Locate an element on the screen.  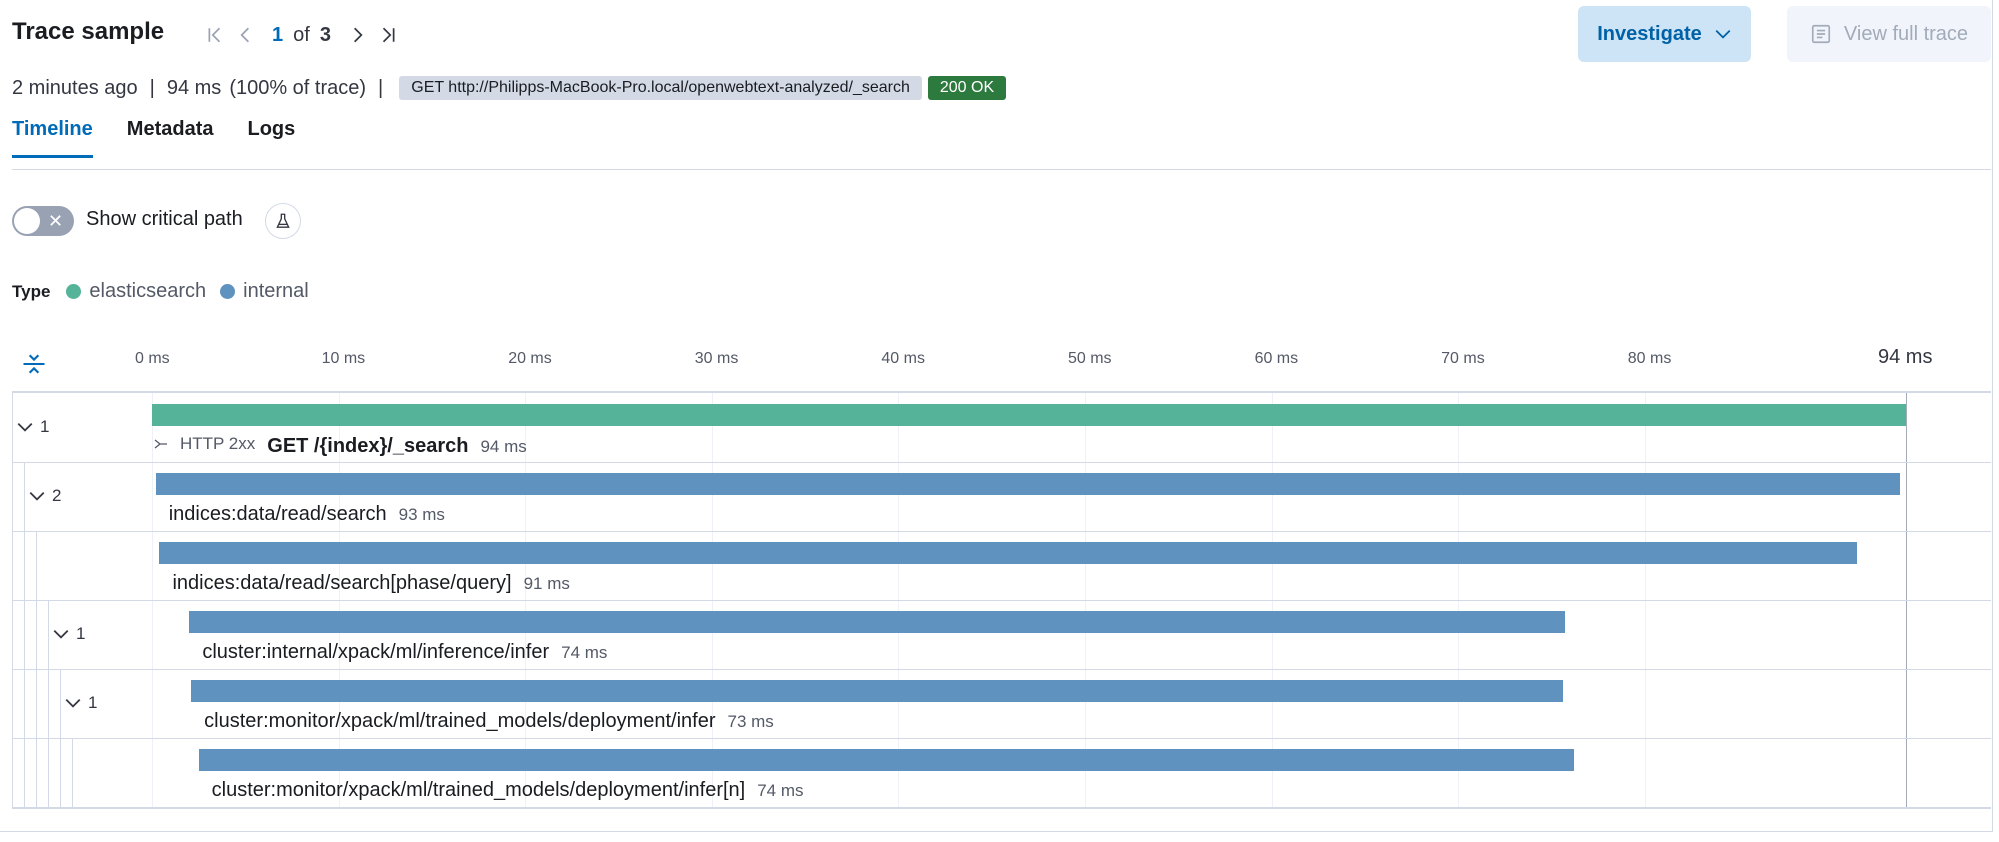
span-duration: 73 ms is located at coordinates (750, 721).